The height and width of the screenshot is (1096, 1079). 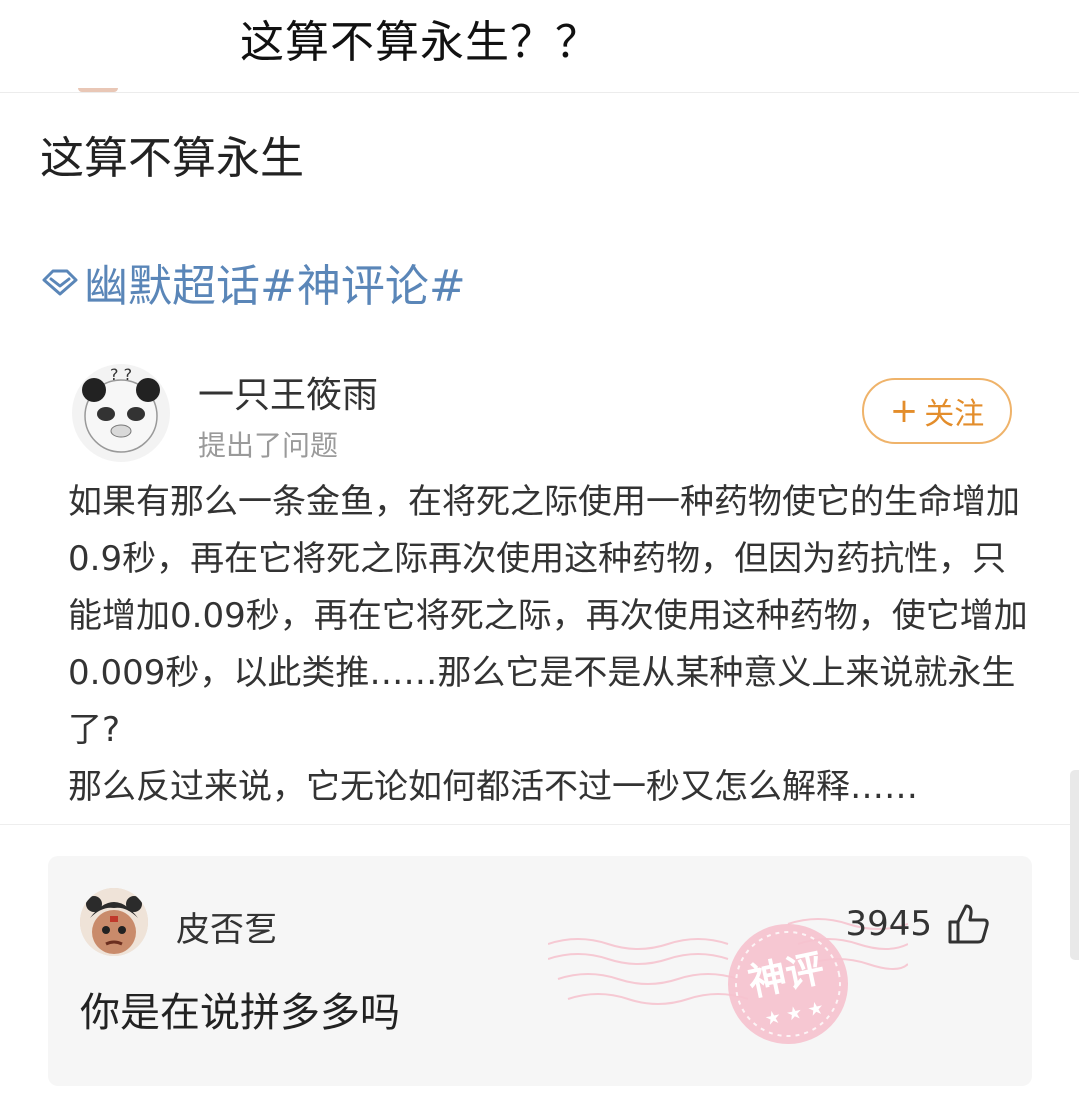 I want to click on topic-label: 幽默超话#神评论#, so click(x=275, y=286).